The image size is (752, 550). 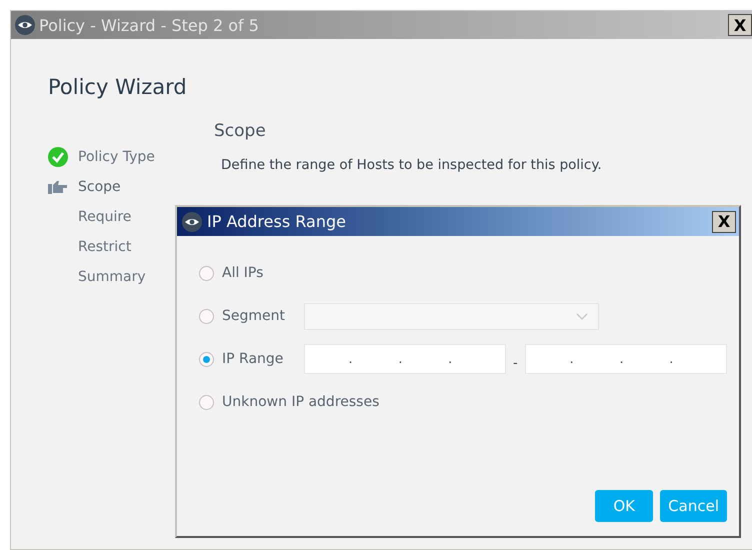 I want to click on wizard-step: Policy Type, so click(x=116, y=156).